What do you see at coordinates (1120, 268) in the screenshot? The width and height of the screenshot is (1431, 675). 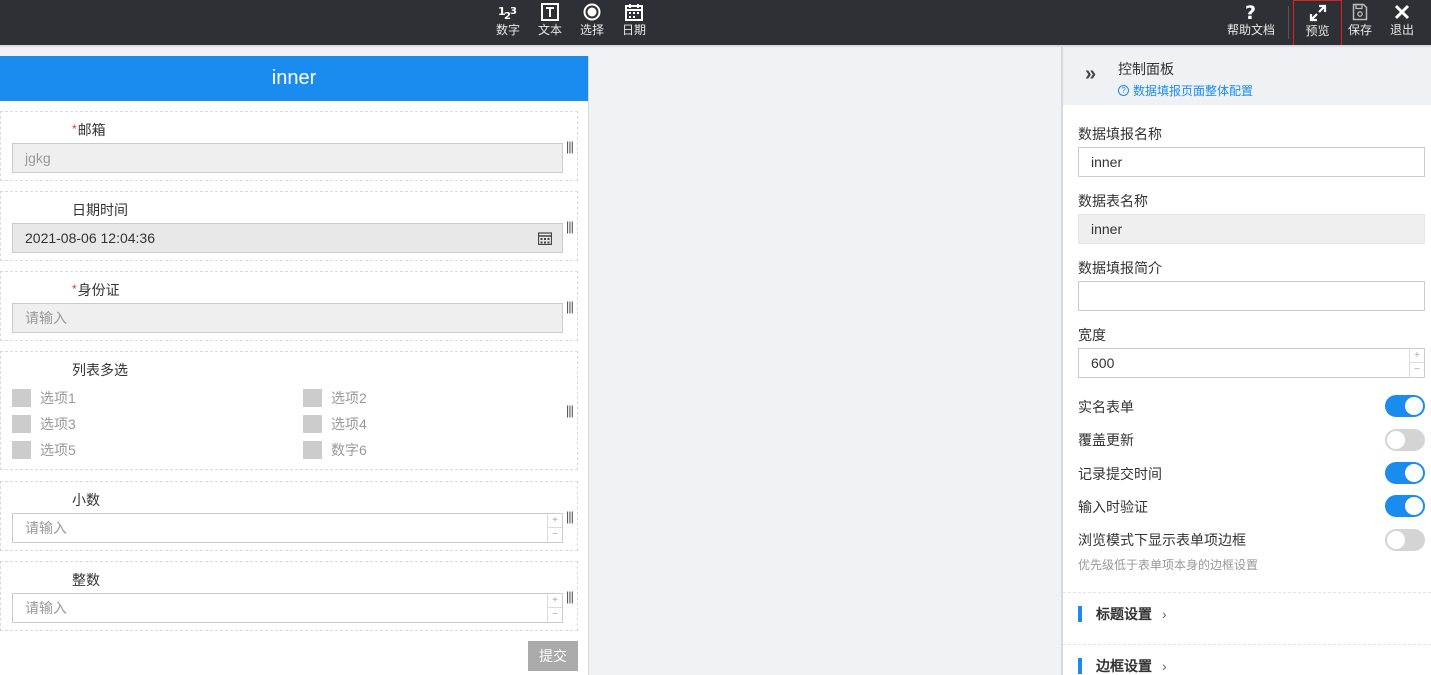 I see `form-intro-label: 数据填报简介` at bounding box center [1120, 268].